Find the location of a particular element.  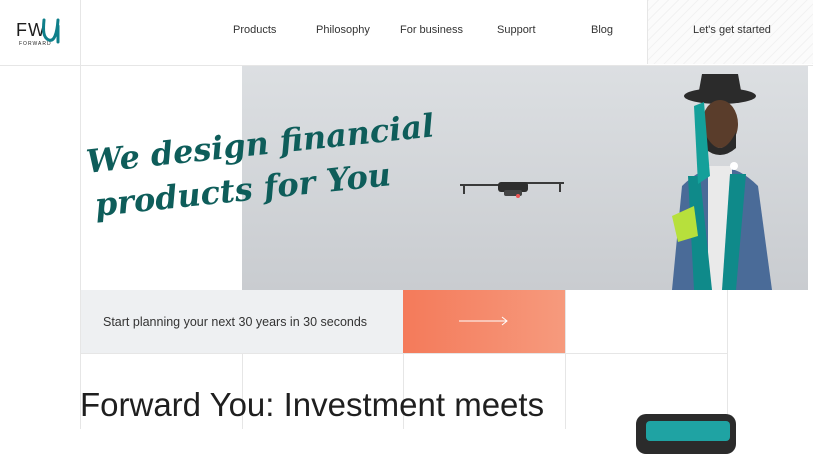

start-planning-button is located at coordinates (484, 321).